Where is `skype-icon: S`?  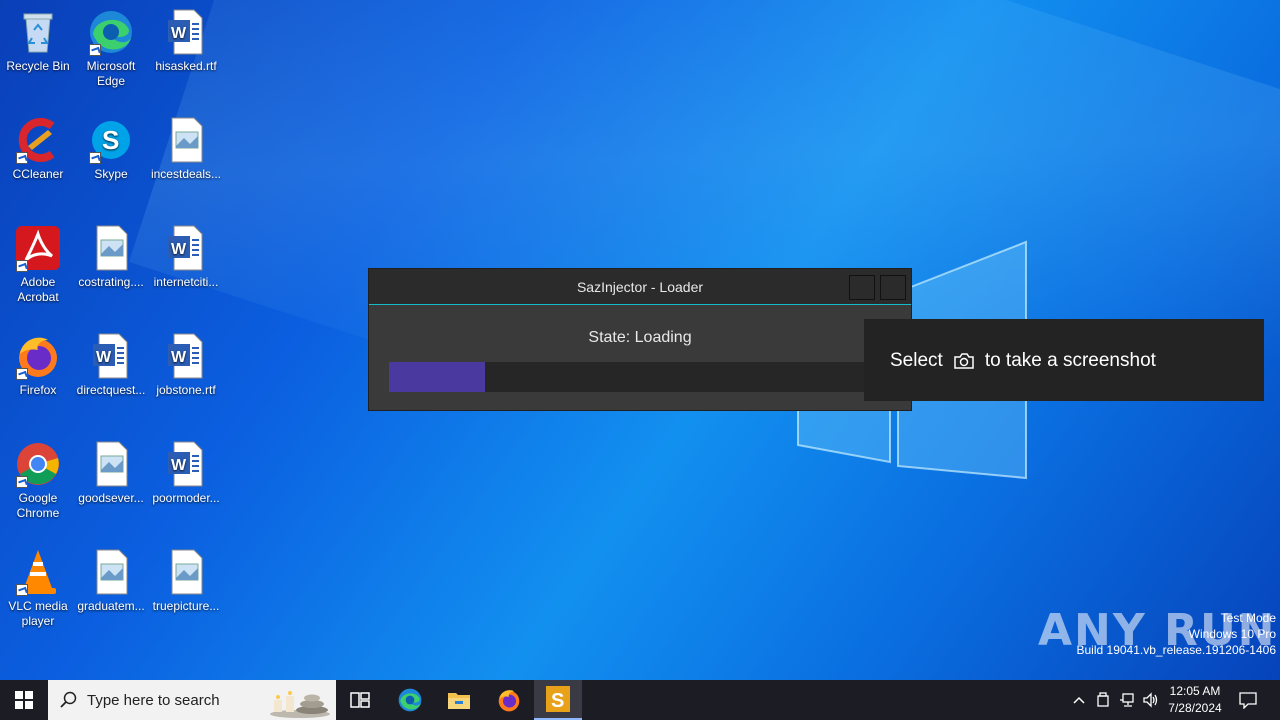 skype-icon: S is located at coordinates (111, 140).